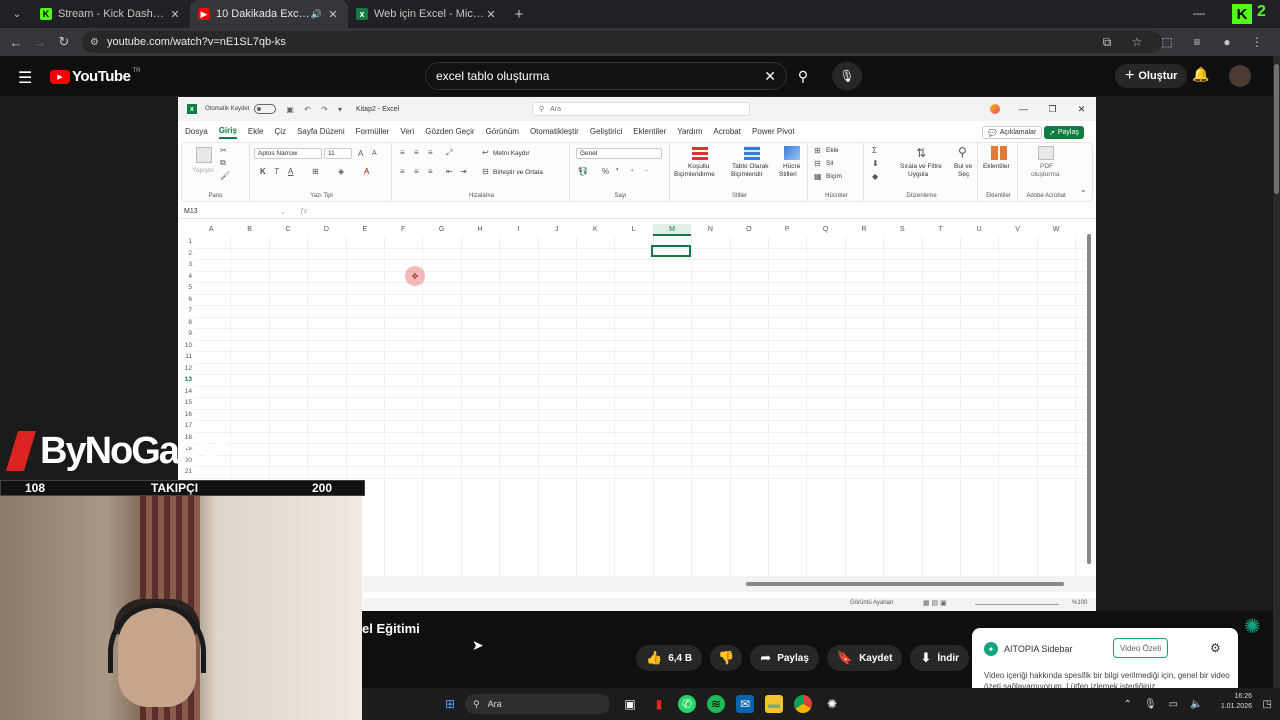  I want to click on align-middle-icon: ≡, so click(416, 152).